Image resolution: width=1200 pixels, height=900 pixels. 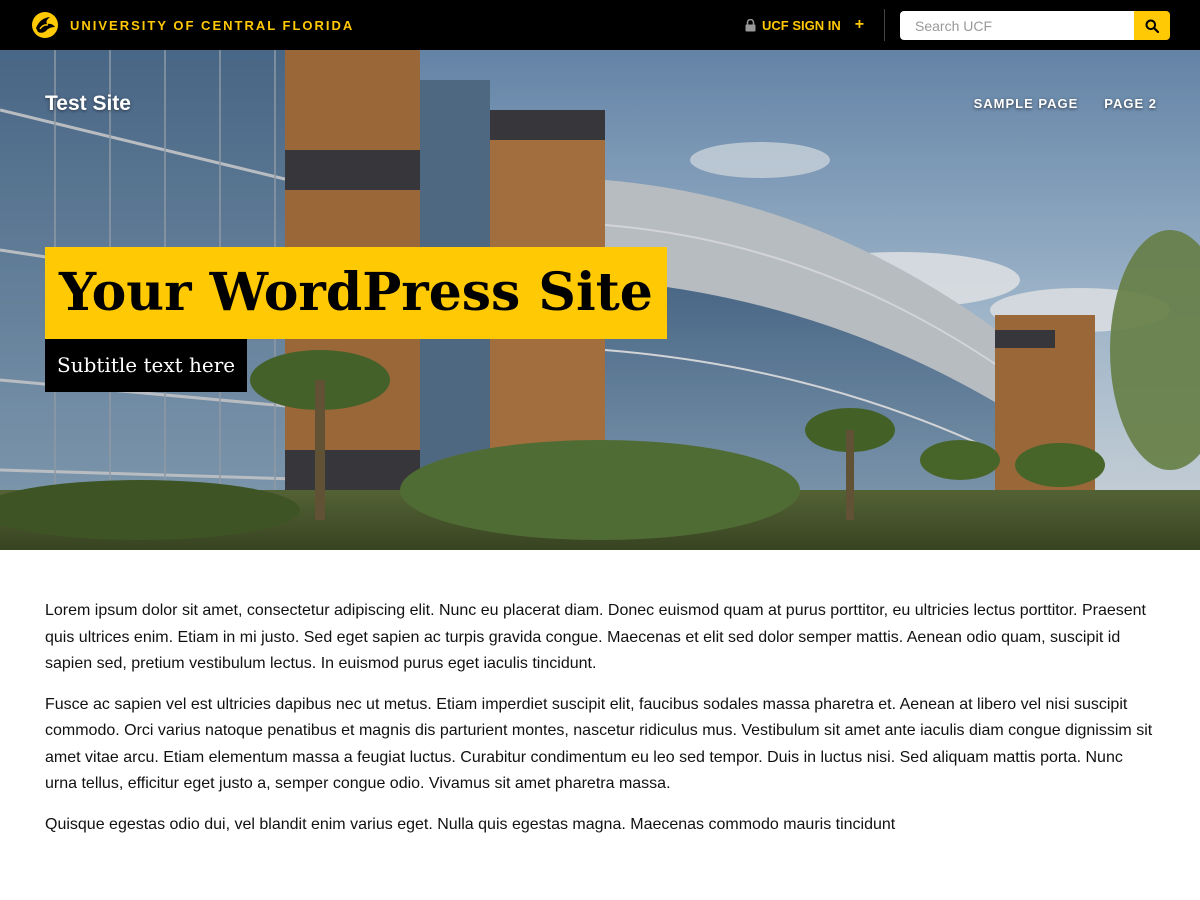 I want to click on search-button, so click(x=1152, y=25).